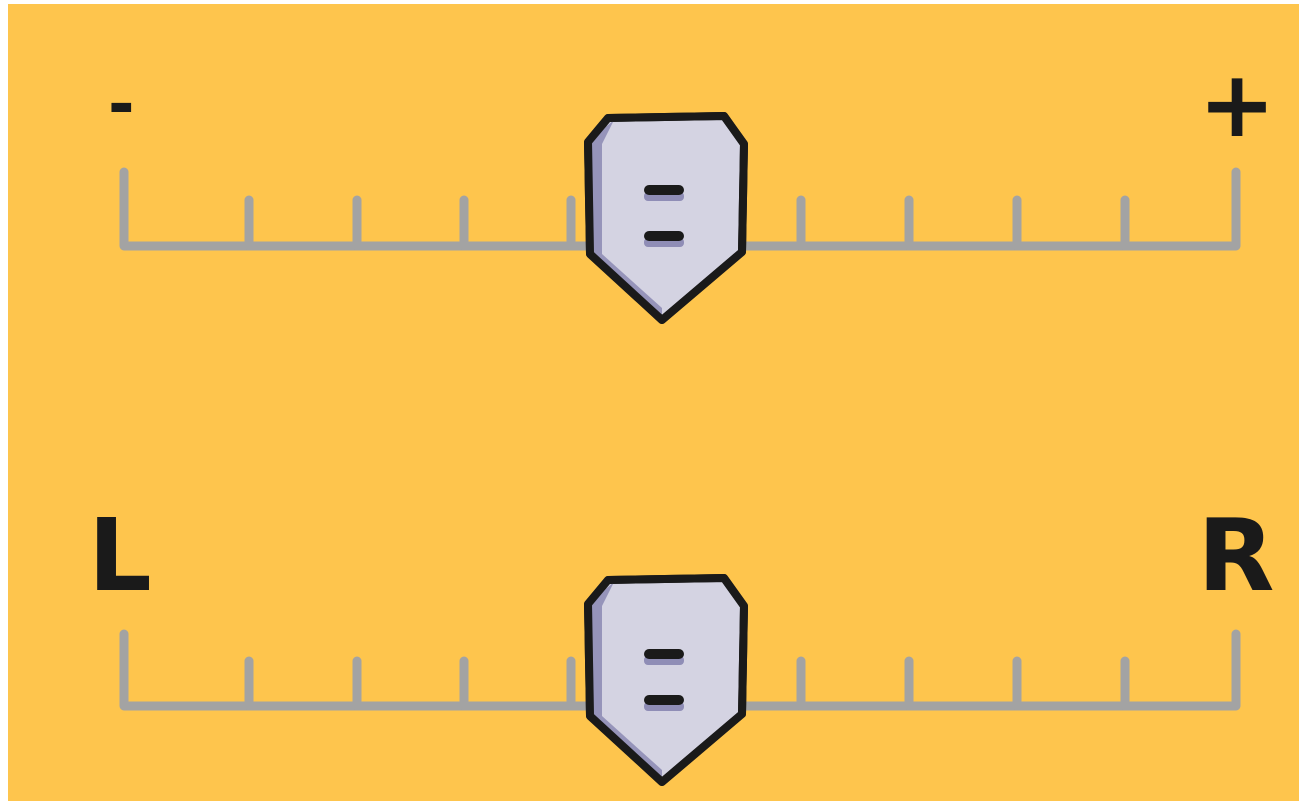 Image resolution: width=1299 pixels, height=805 pixels. I want to click on max-label-right: R, so click(1235, 555).